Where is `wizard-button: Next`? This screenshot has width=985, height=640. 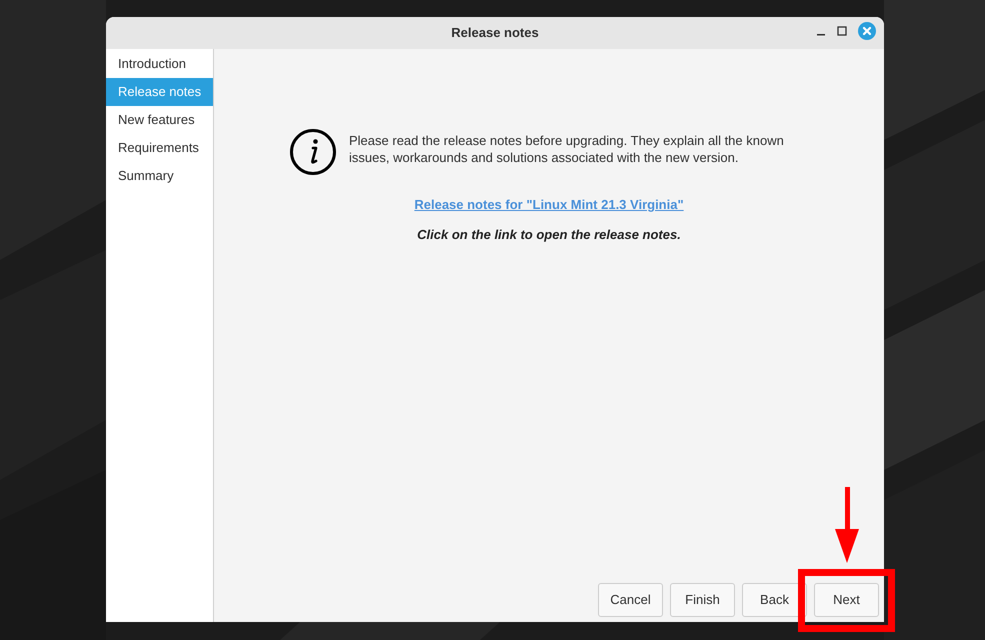
wizard-button: Next is located at coordinates (846, 600).